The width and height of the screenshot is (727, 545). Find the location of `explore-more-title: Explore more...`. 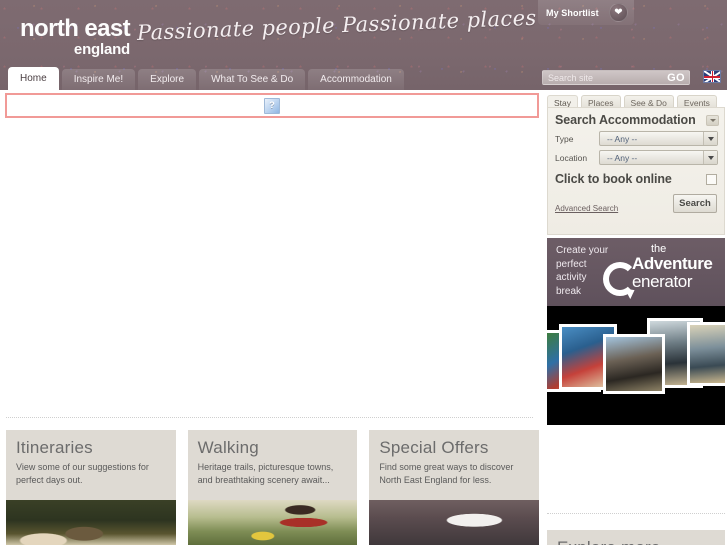

explore-more-title: Explore more... is located at coordinates (636, 537).